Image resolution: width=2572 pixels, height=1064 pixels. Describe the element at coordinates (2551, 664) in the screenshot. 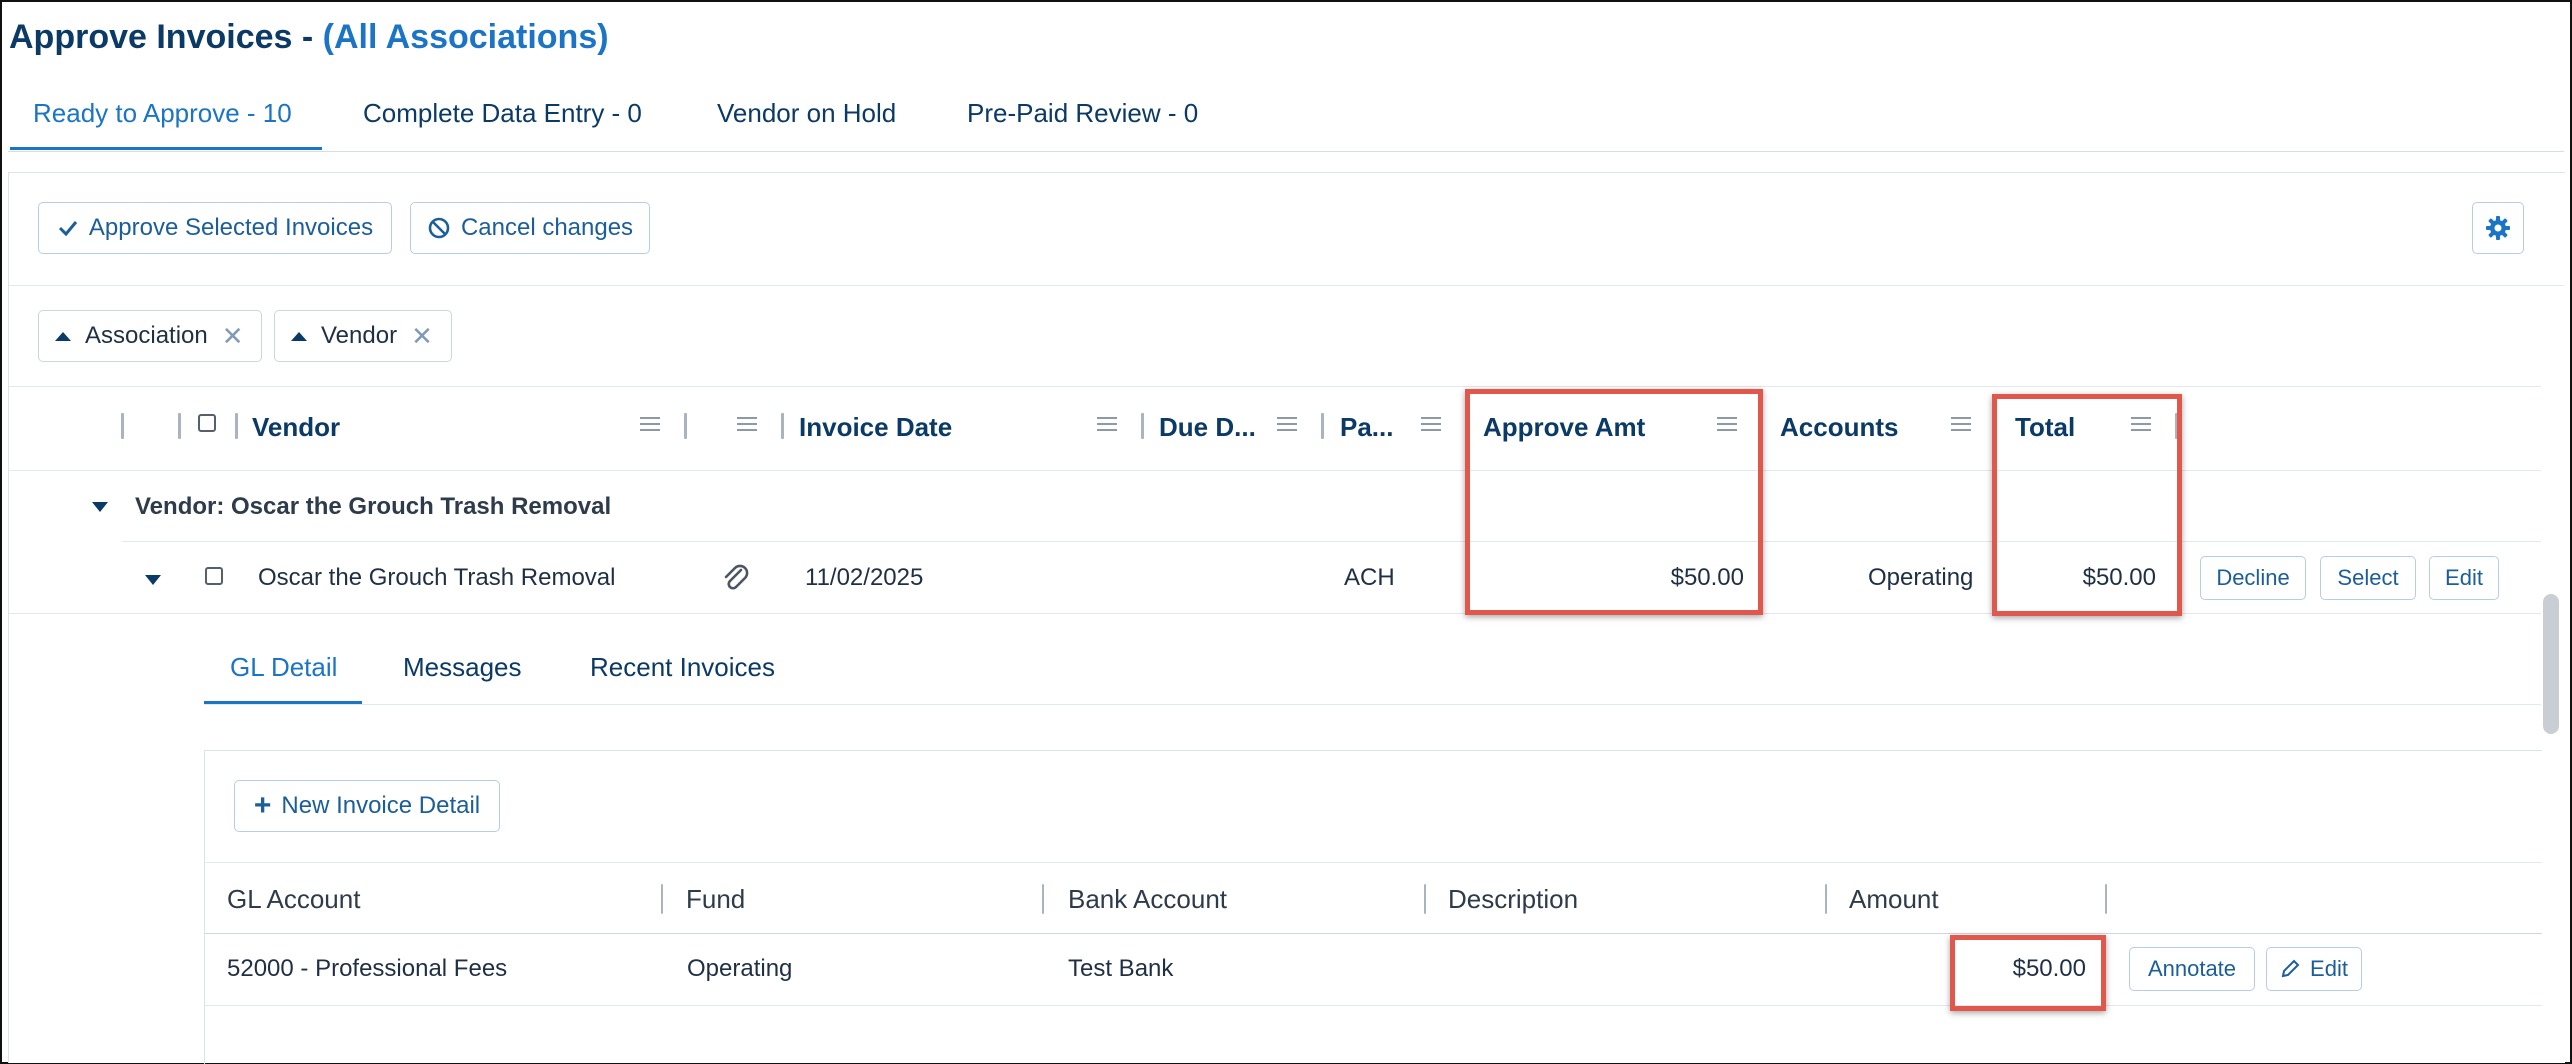

I see `scrollbar-thumb` at that location.